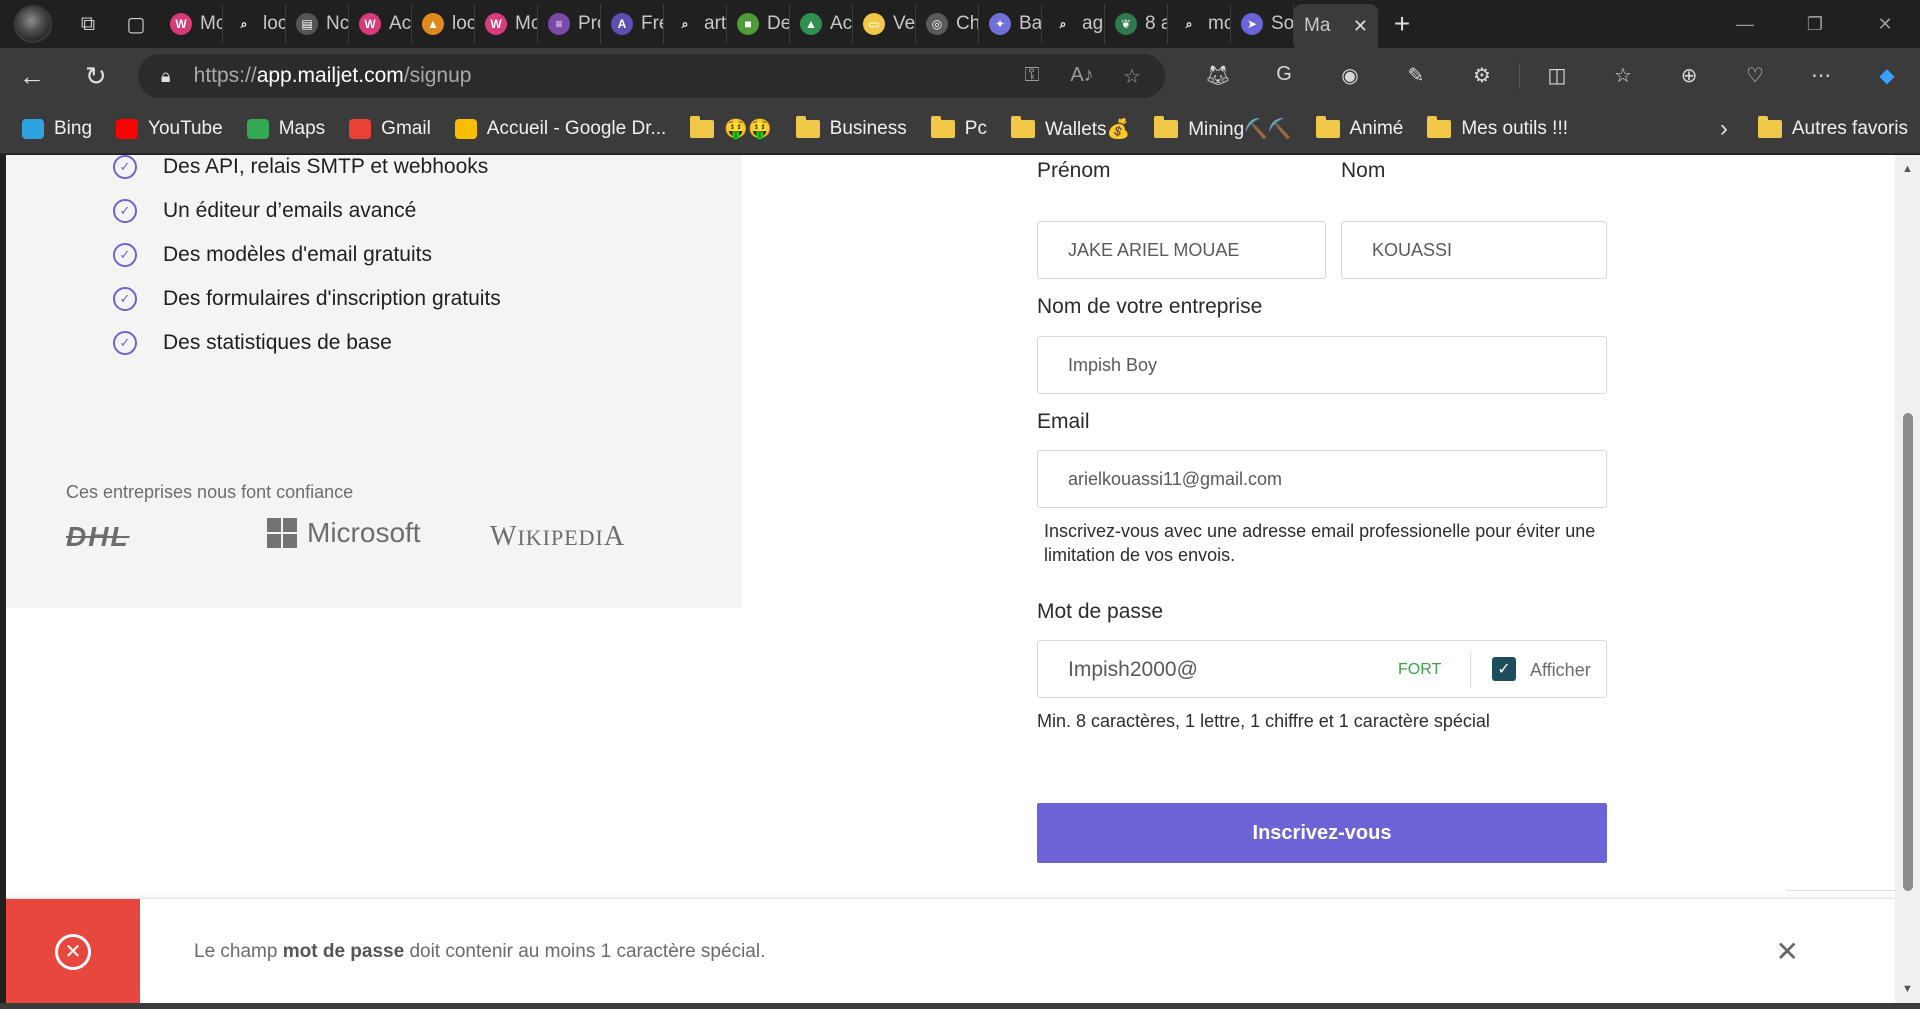 This screenshot has width=1920, height=1009. Describe the element at coordinates (1218, 76) in the screenshot. I see `fox-extension-icon: 🦊︎` at that location.